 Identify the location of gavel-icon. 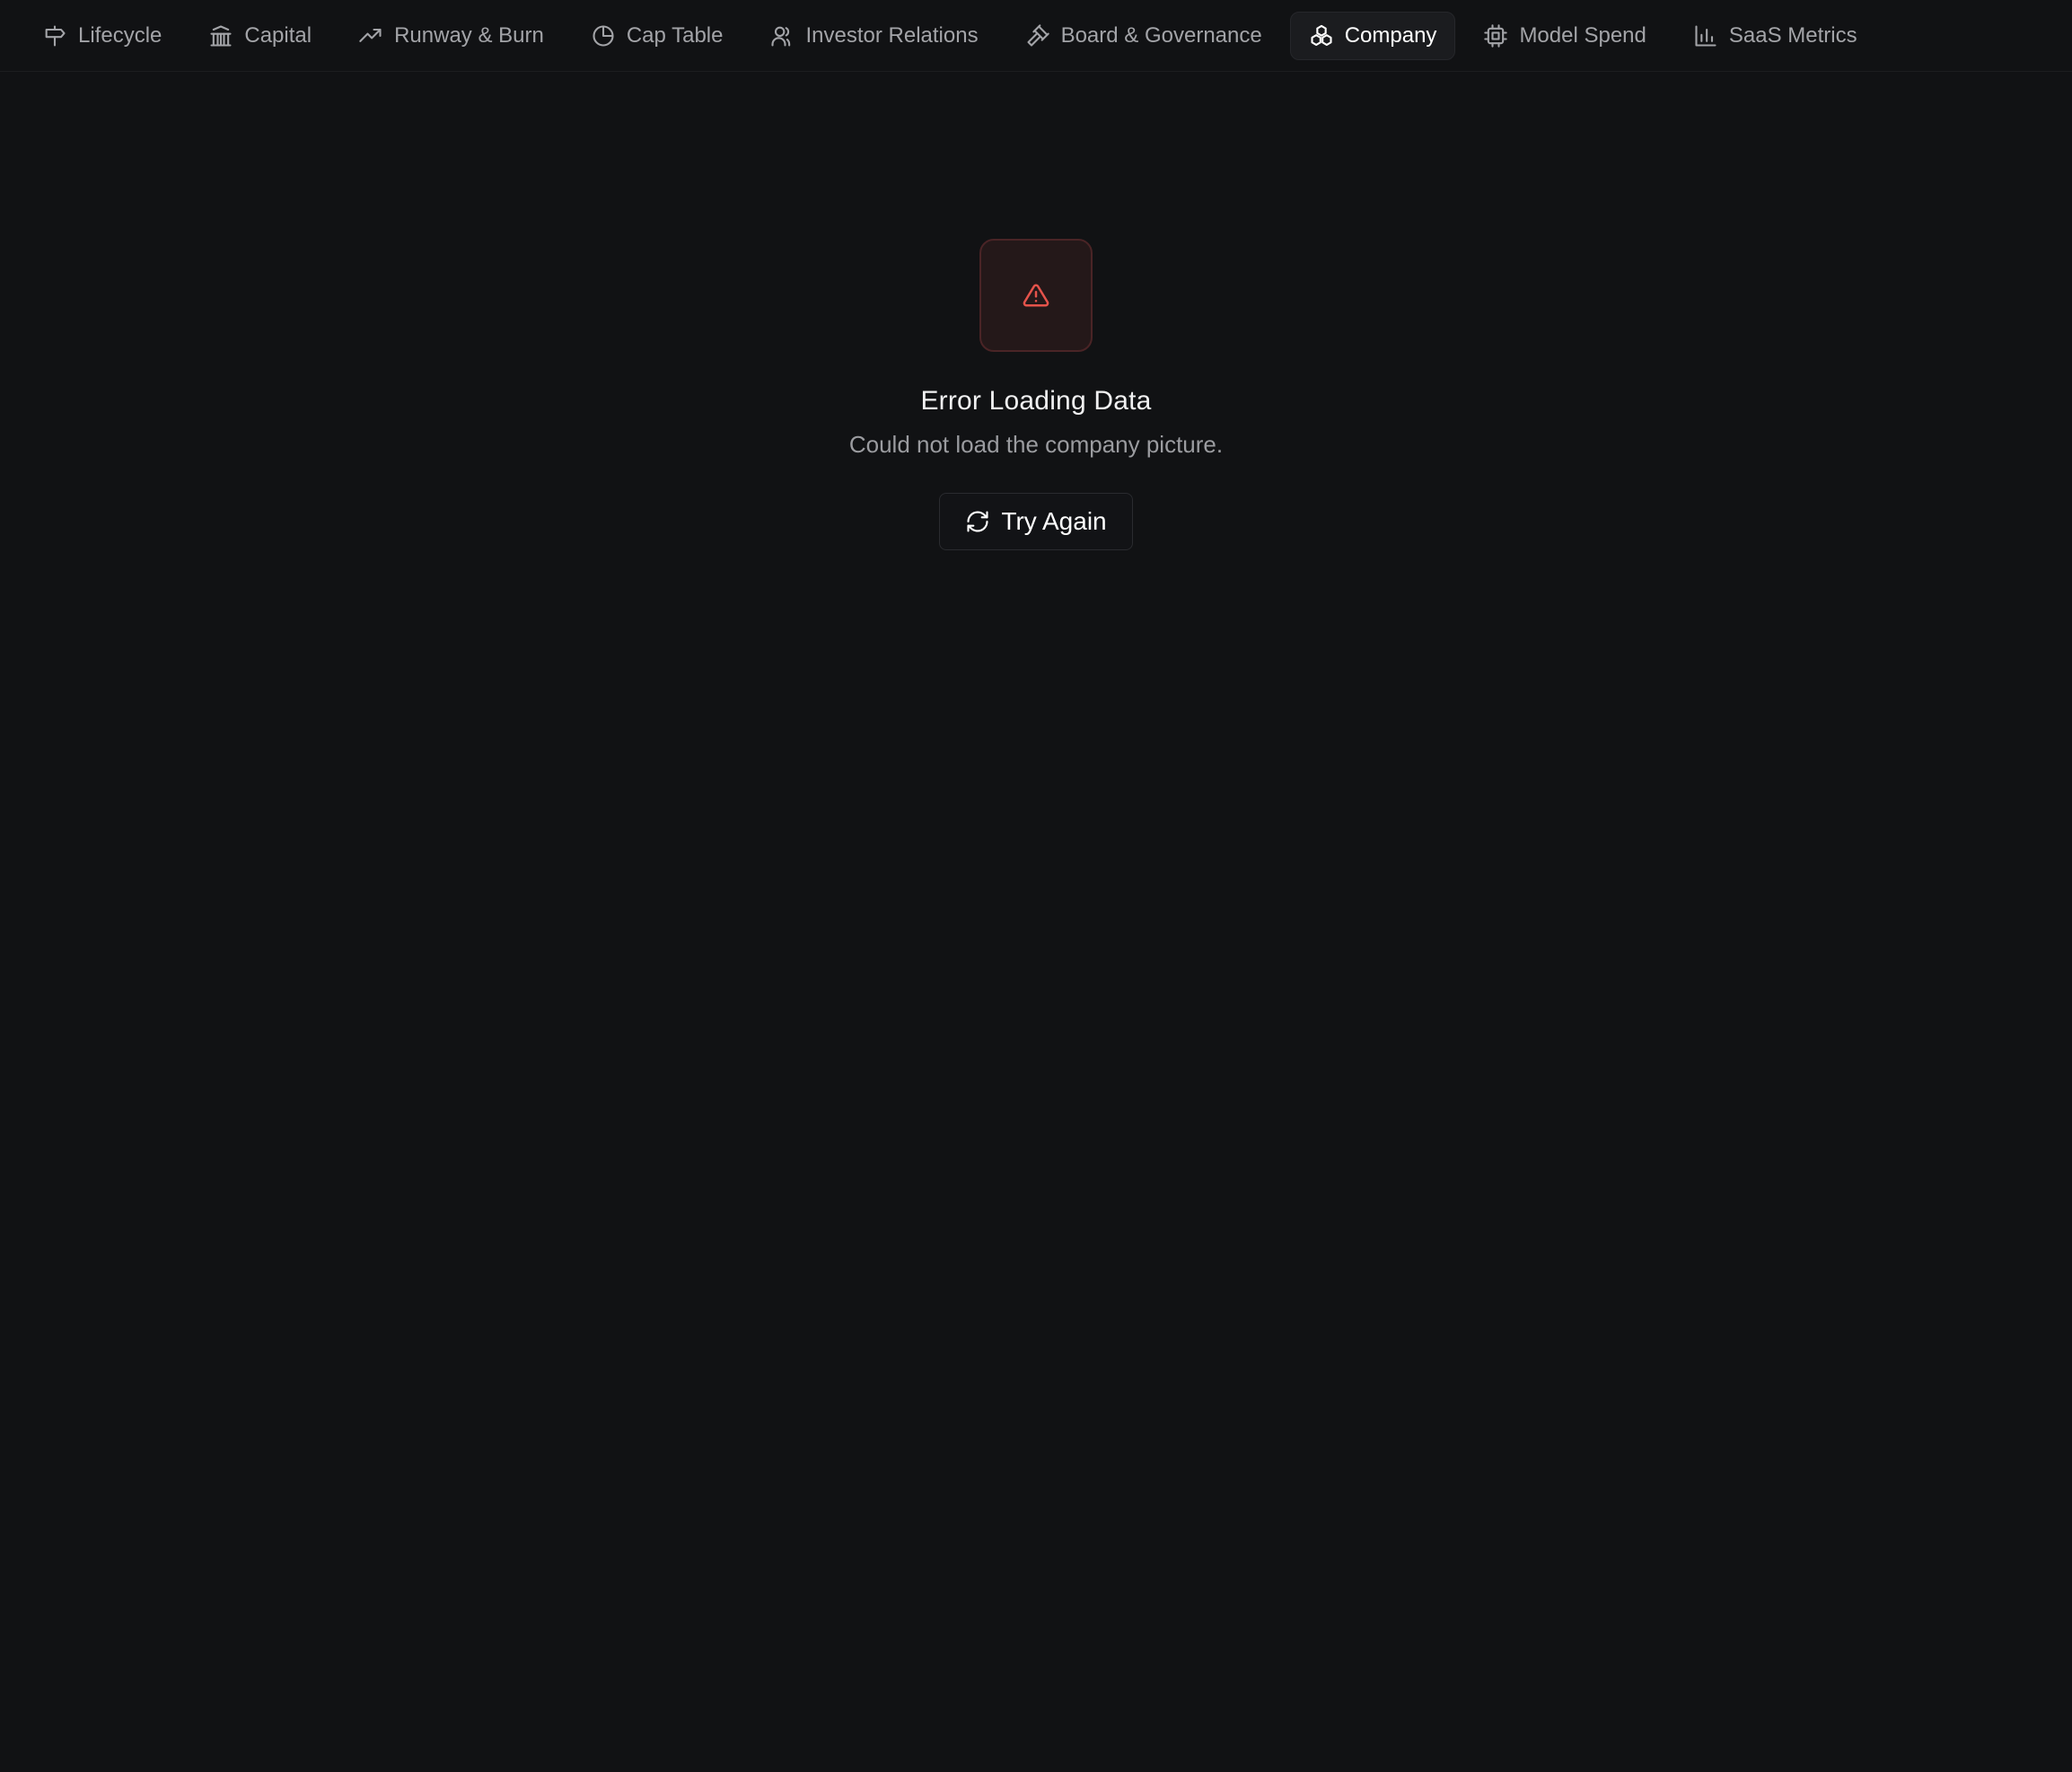
(1037, 35).